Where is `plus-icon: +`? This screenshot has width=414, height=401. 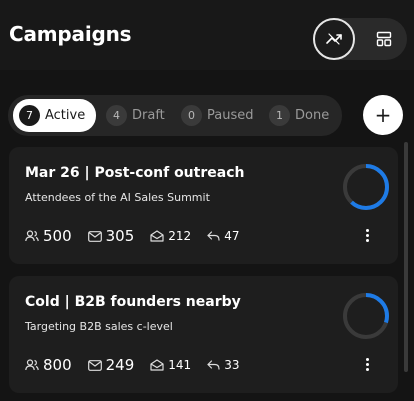
plus-icon: + is located at coordinates (383, 115).